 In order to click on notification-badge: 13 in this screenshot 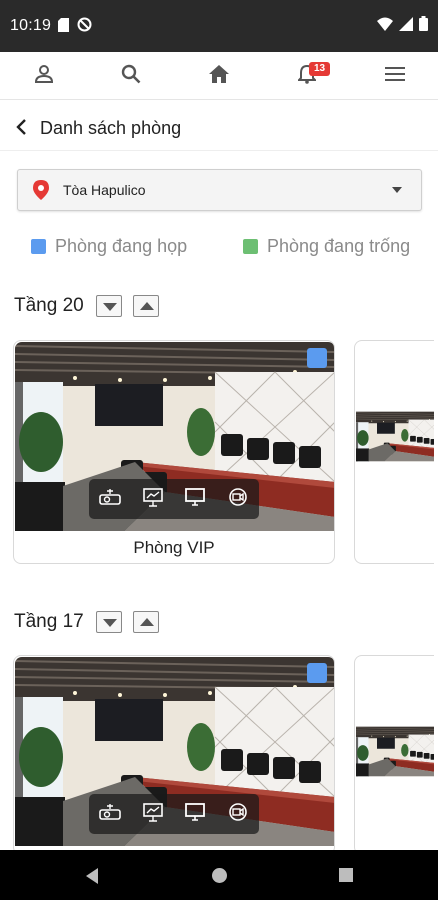, I will do `click(319, 69)`.